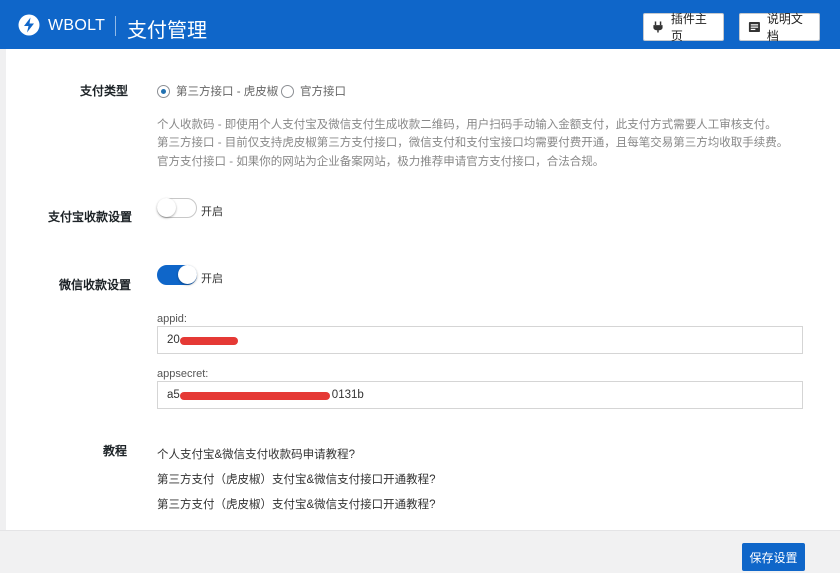 Image resolution: width=840 pixels, height=573 pixels. I want to click on save-settings-button: 保存设置, so click(773, 557).